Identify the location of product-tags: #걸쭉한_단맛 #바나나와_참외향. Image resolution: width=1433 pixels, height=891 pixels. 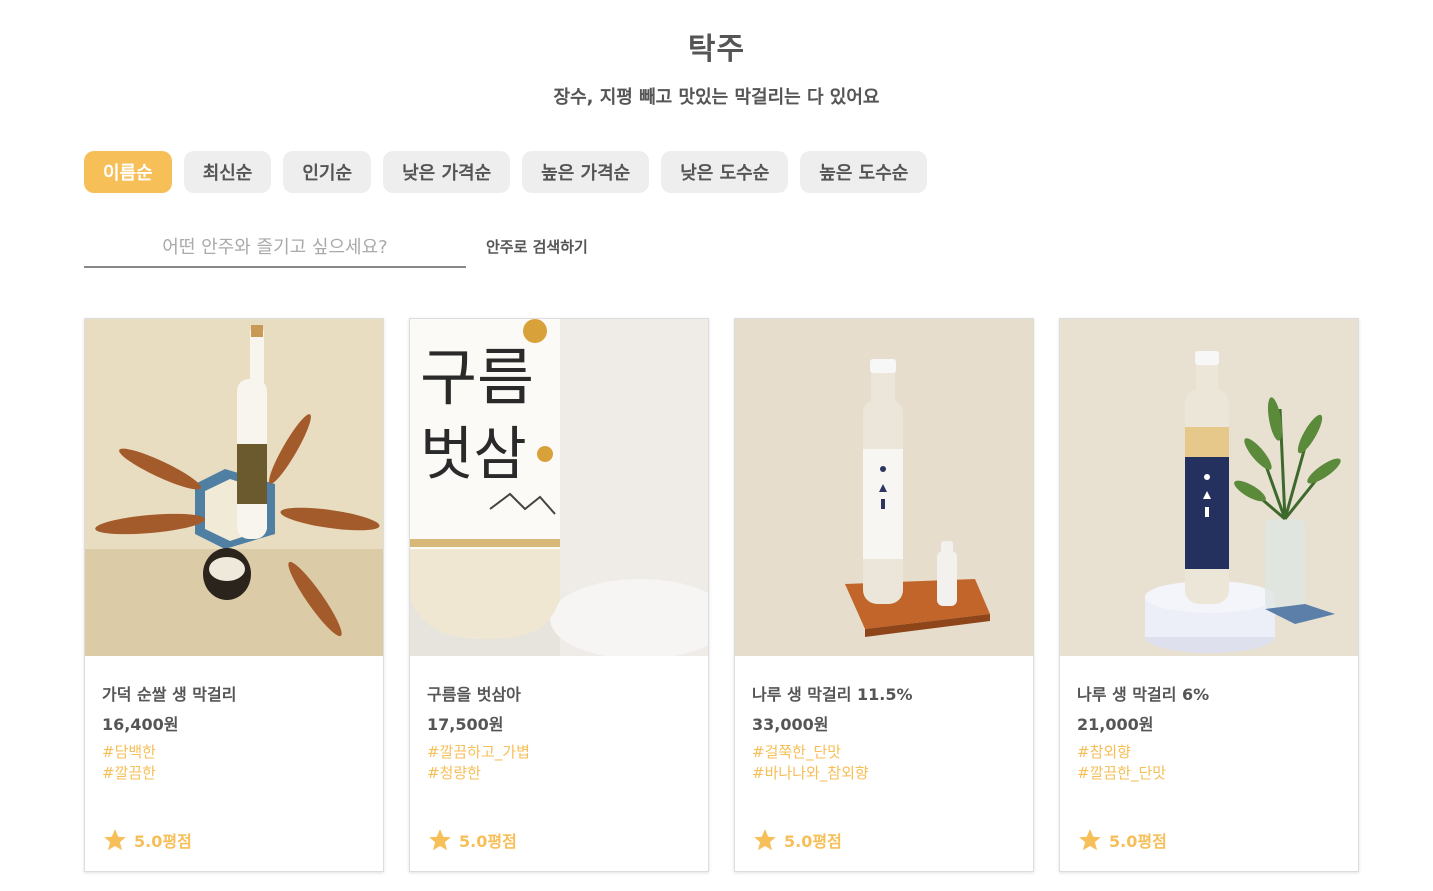
(810, 763).